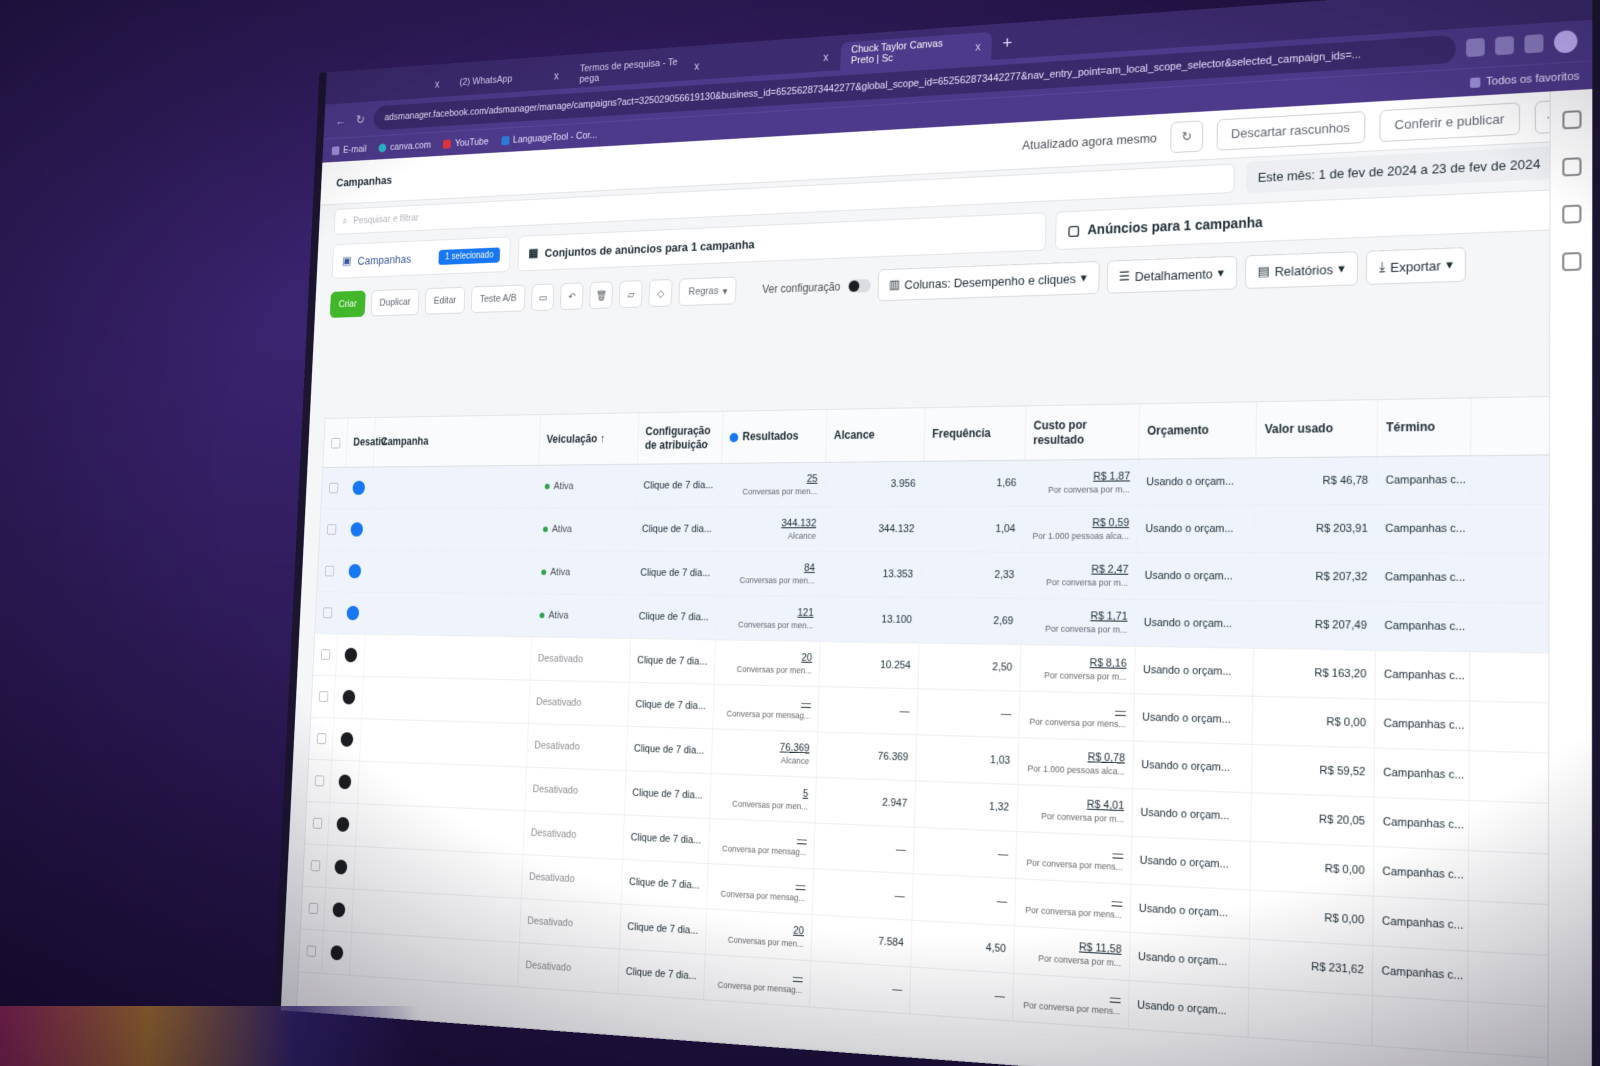  What do you see at coordinates (812, 478) in the screenshot?
I see `results-value: 25` at bounding box center [812, 478].